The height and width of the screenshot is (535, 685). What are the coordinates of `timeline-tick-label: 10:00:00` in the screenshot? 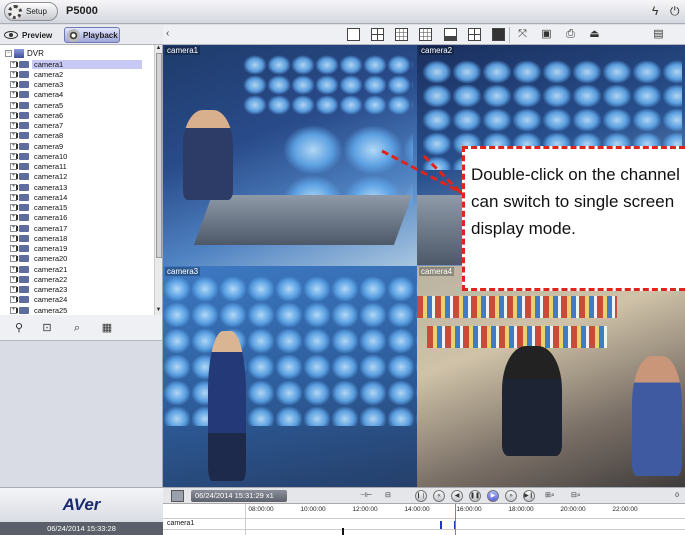 It's located at (313, 509).